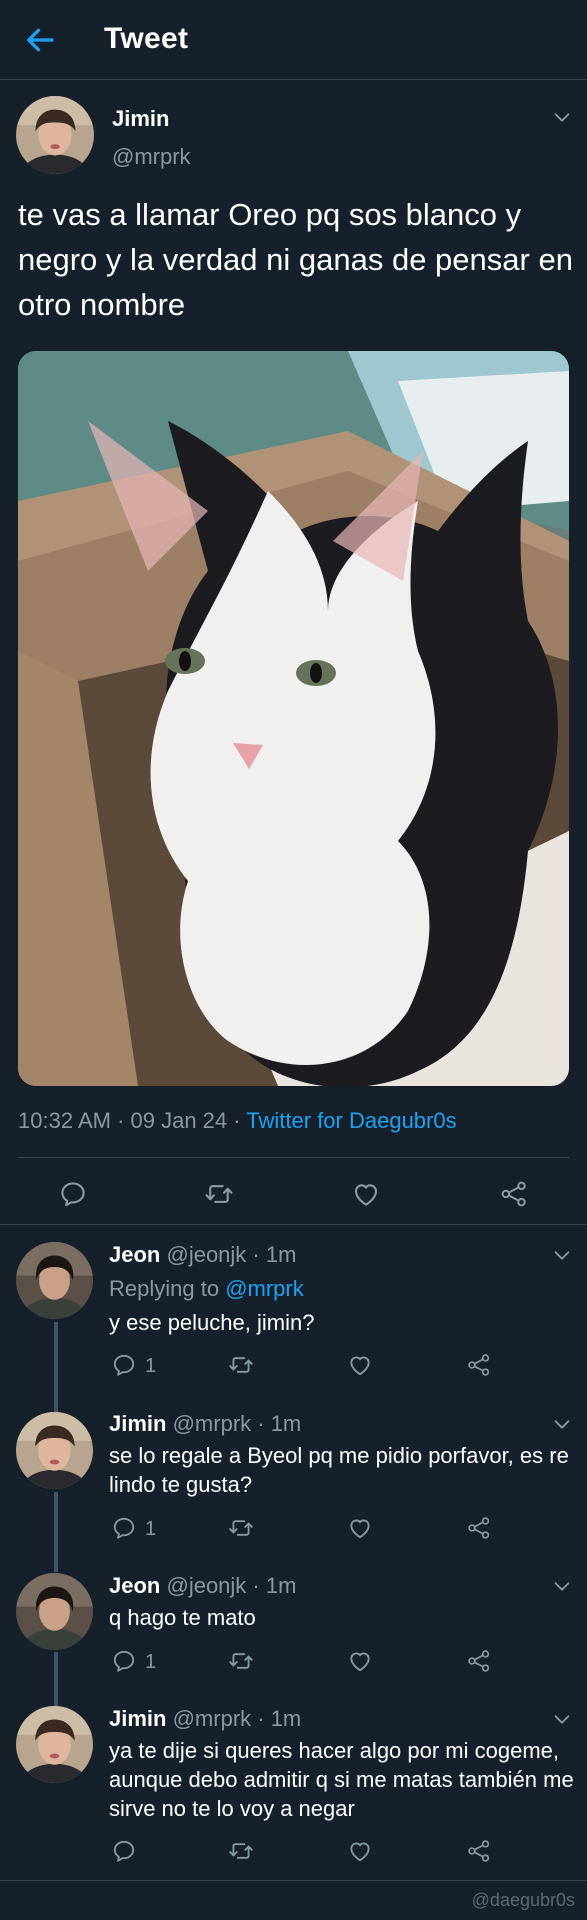  What do you see at coordinates (140, 119) in the screenshot?
I see `author-name: Jimin` at bounding box center [140, 119].